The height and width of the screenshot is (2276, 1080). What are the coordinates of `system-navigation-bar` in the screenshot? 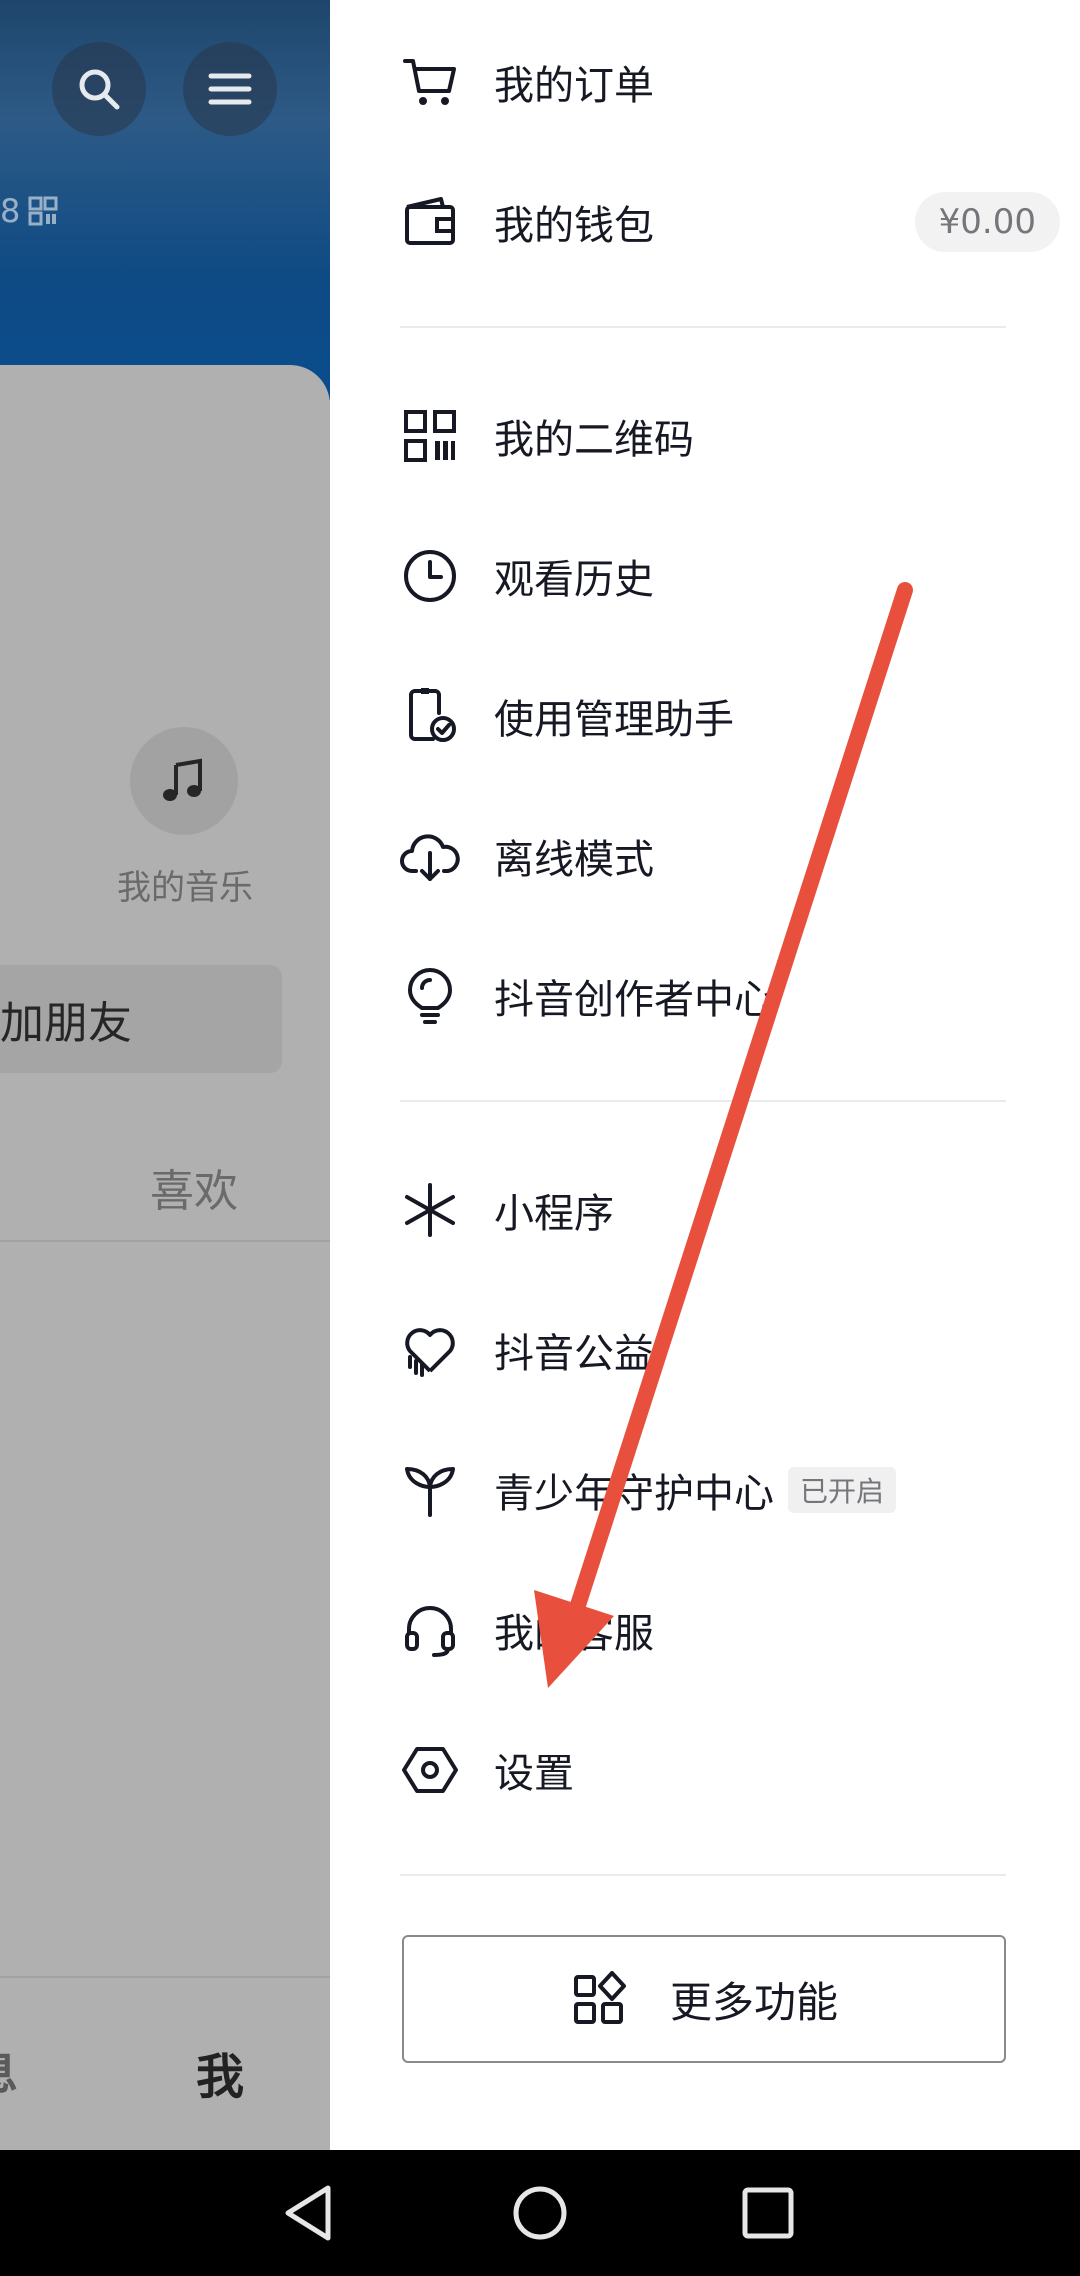 It's located at (540, 2213).